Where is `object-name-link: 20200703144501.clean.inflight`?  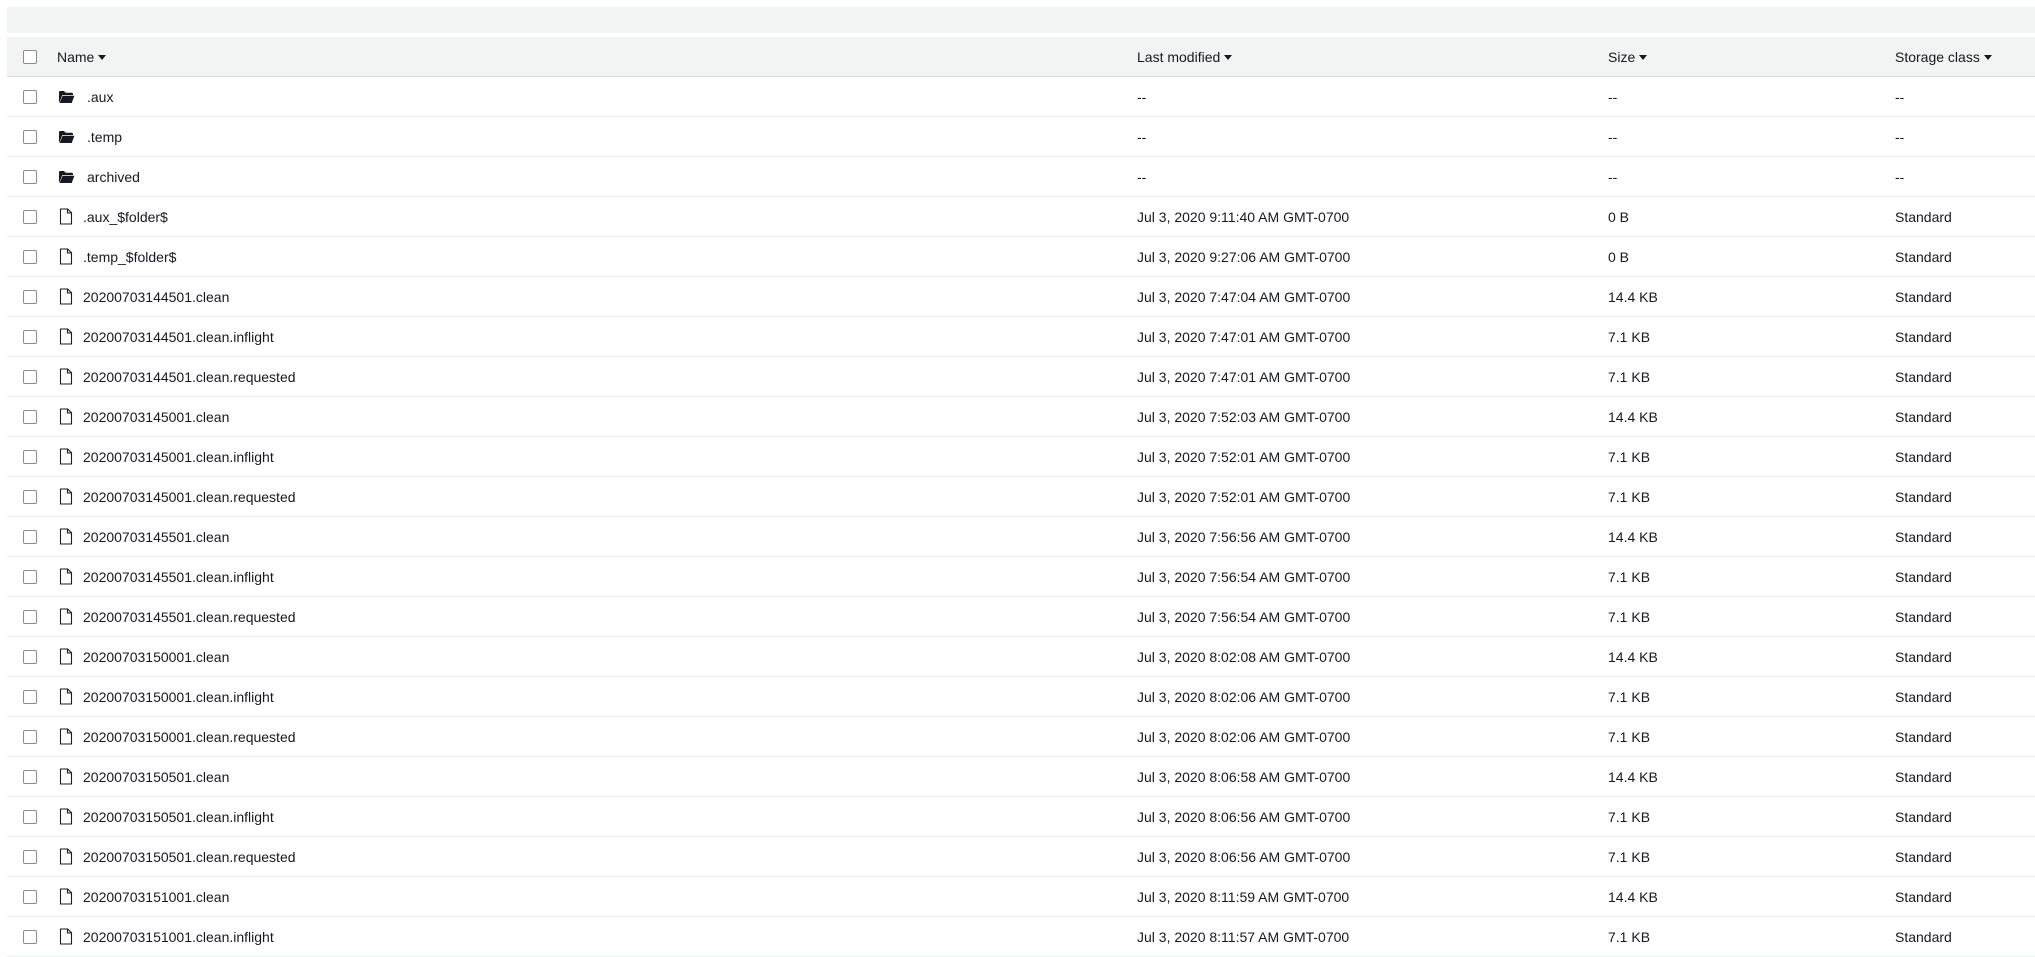
object-name-link: 20200703144501.clean.inflight is located at coordinates (178, 337).